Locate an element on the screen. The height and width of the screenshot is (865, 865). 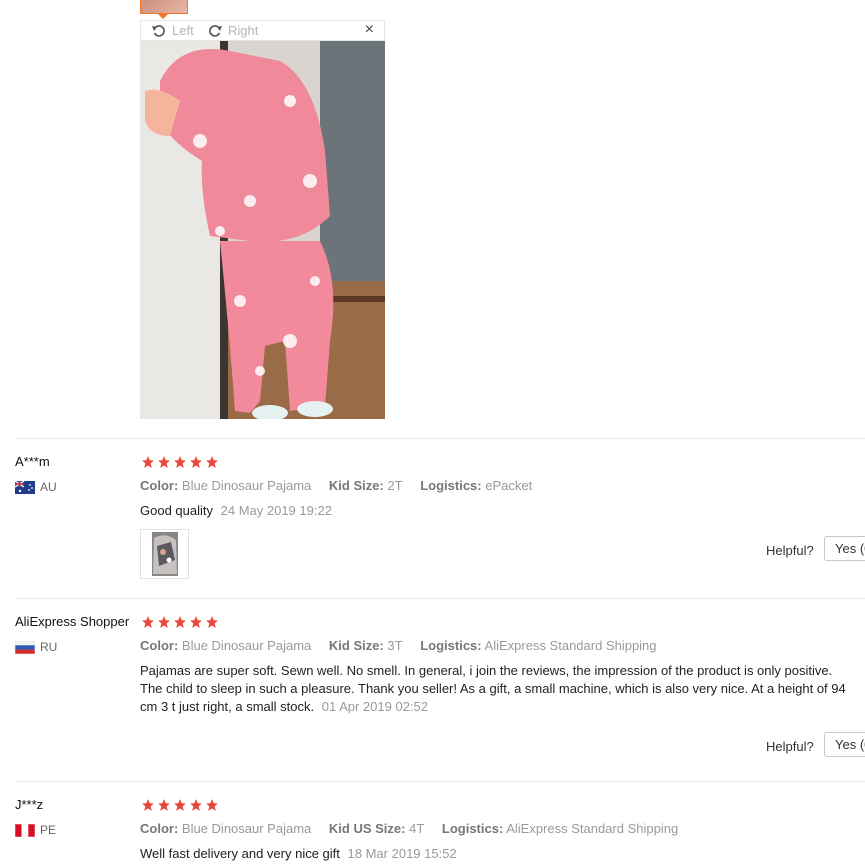
rotate-left-button: Left is located at coordinates (172, 30).